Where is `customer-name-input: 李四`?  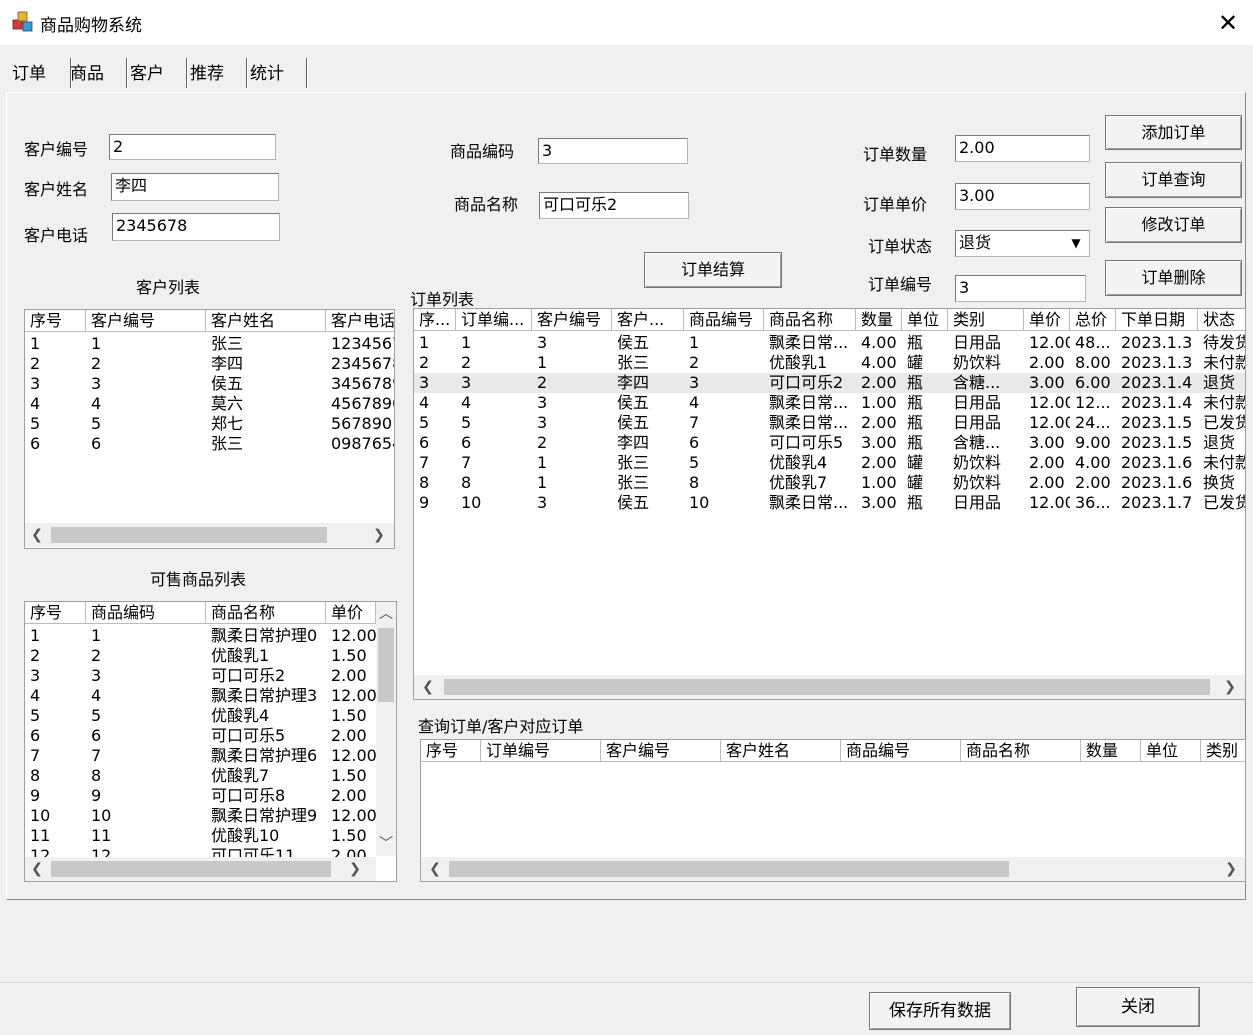
customer-name-input: 李四 is located at coordinates (195, 187).